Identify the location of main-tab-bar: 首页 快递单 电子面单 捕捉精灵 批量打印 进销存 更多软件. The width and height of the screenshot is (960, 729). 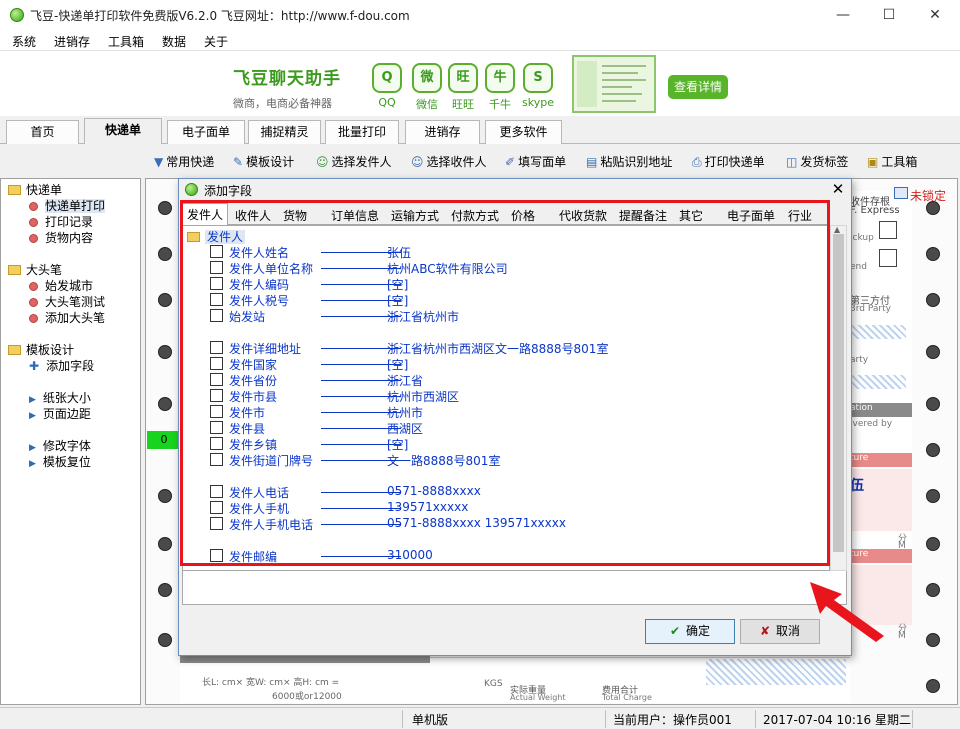
(480, 130).